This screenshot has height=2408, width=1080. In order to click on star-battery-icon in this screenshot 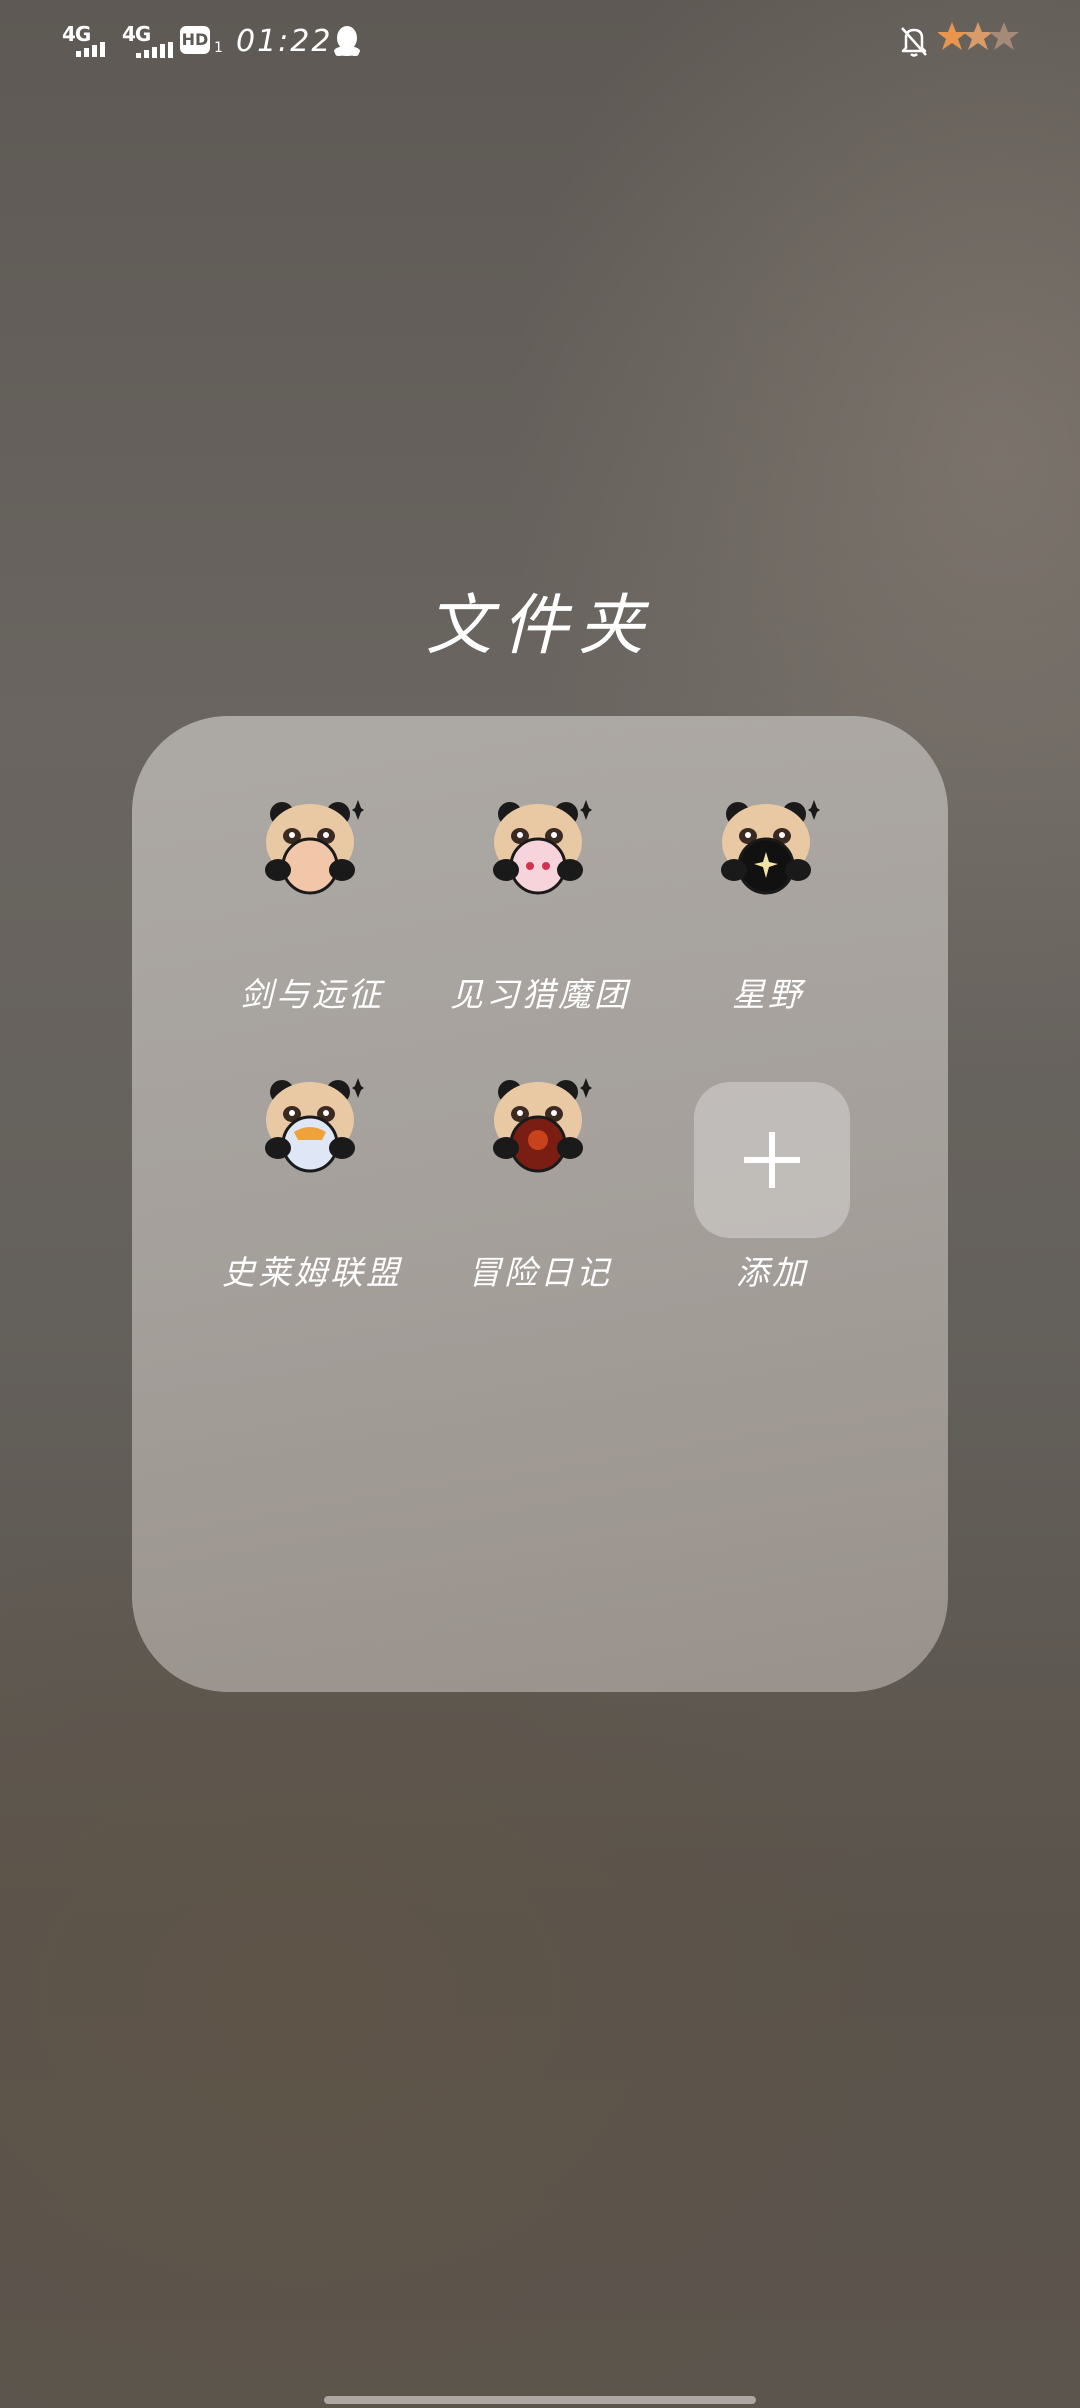, I will do `click(978, 36)`.